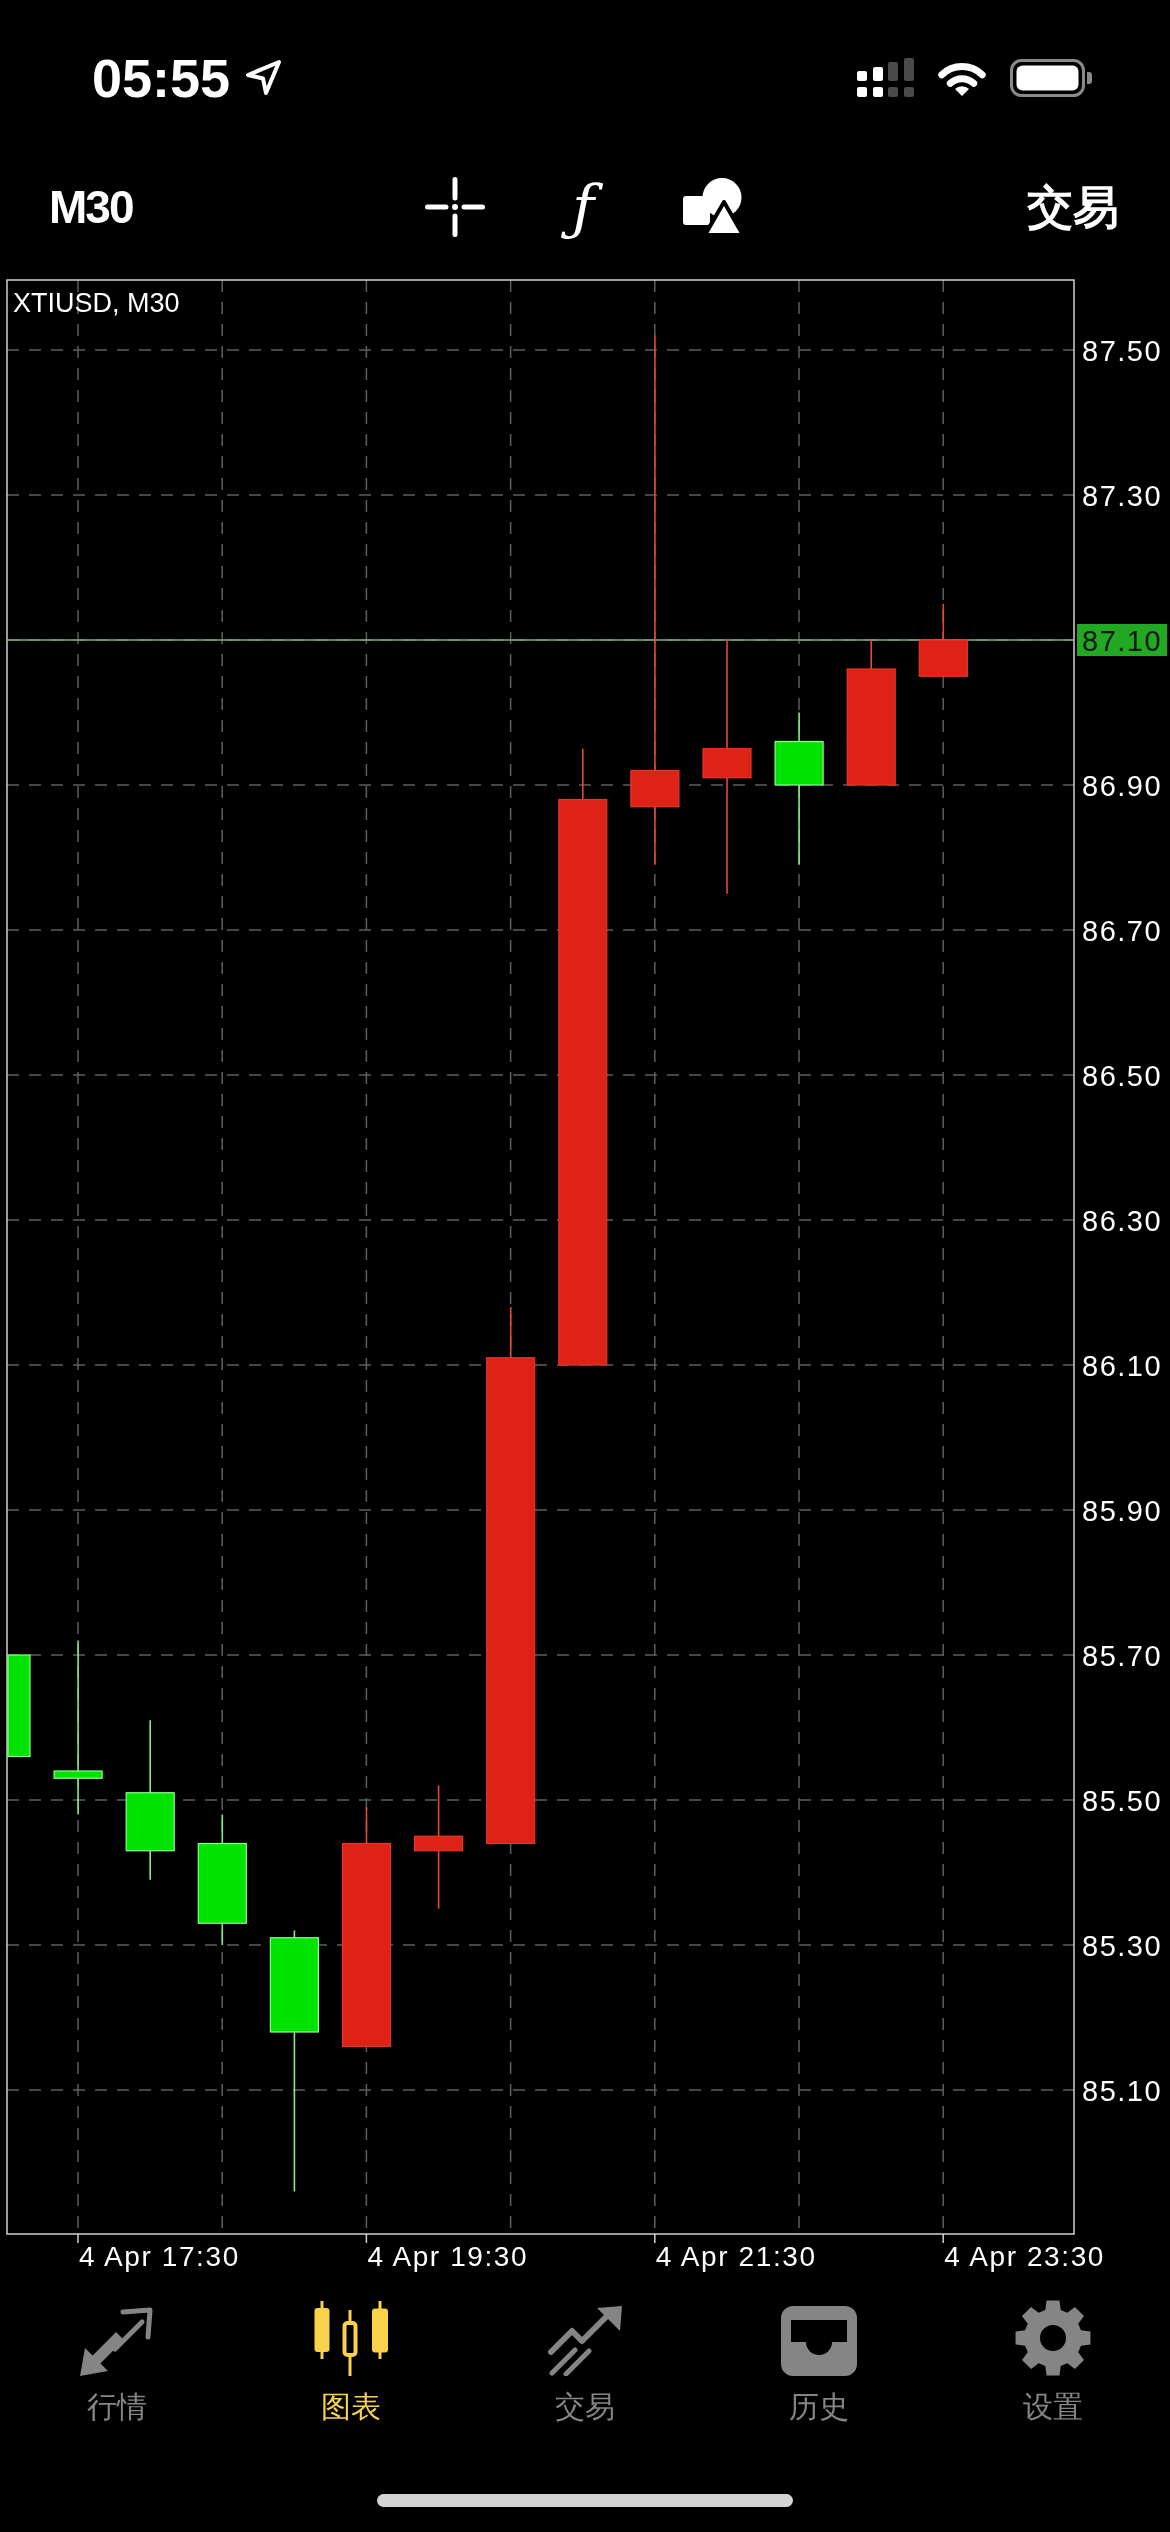 The width and height of the screenshot is (1170, 2532). Describe the element at coordinates (1122, 496) in the screenshot. I see `price-label: 87.30` at that location.